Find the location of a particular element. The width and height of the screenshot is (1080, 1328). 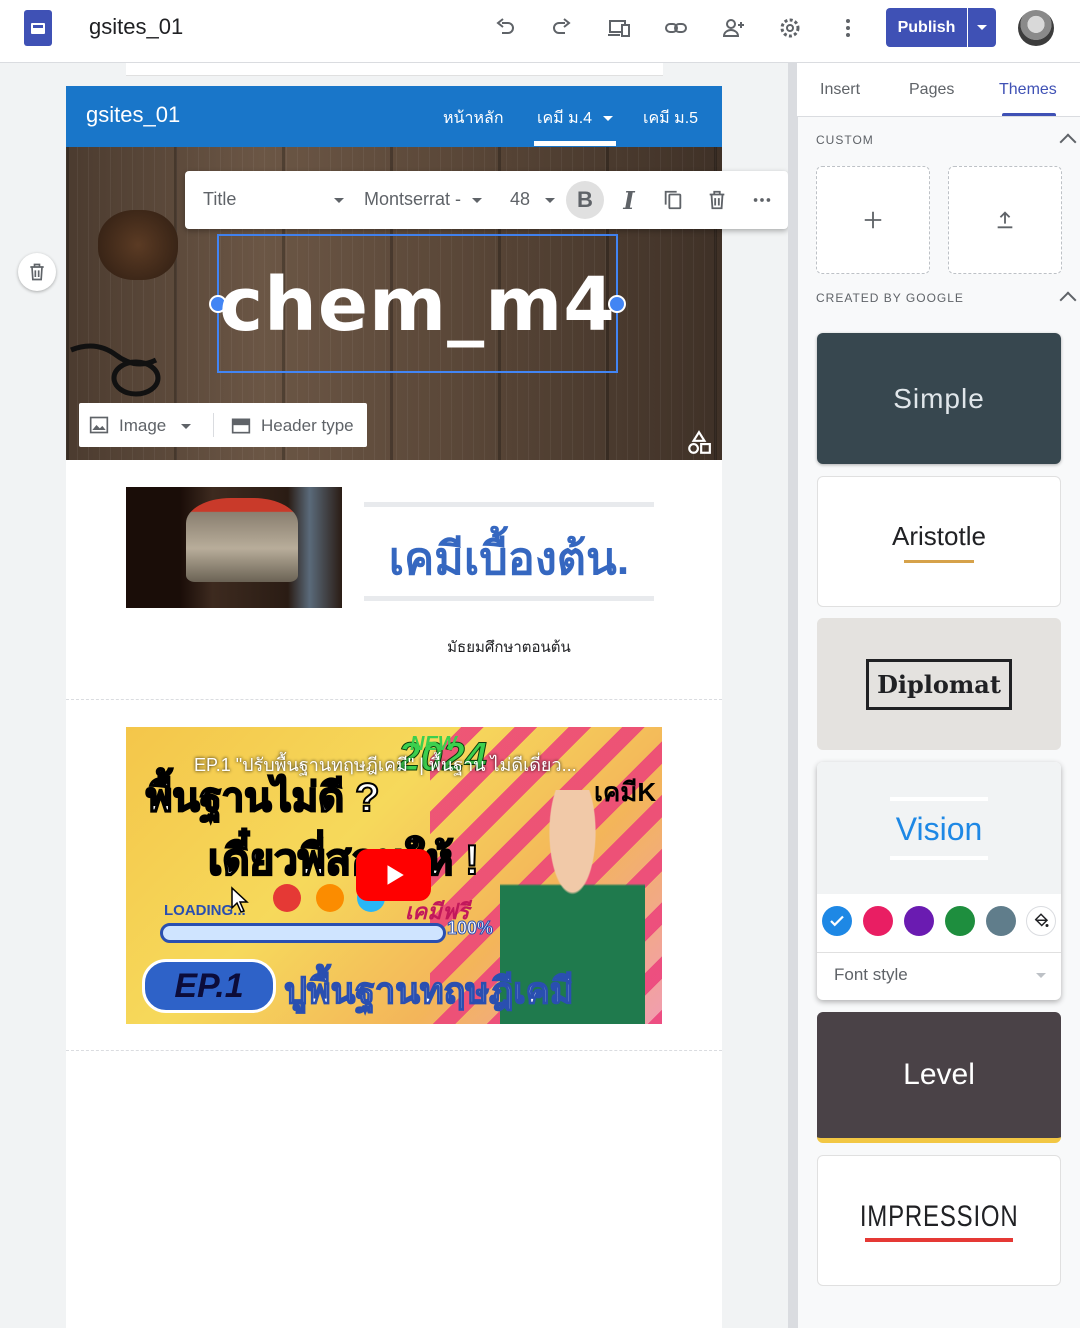

color-swatch-blue-selected is located at coordinates (837, 921).